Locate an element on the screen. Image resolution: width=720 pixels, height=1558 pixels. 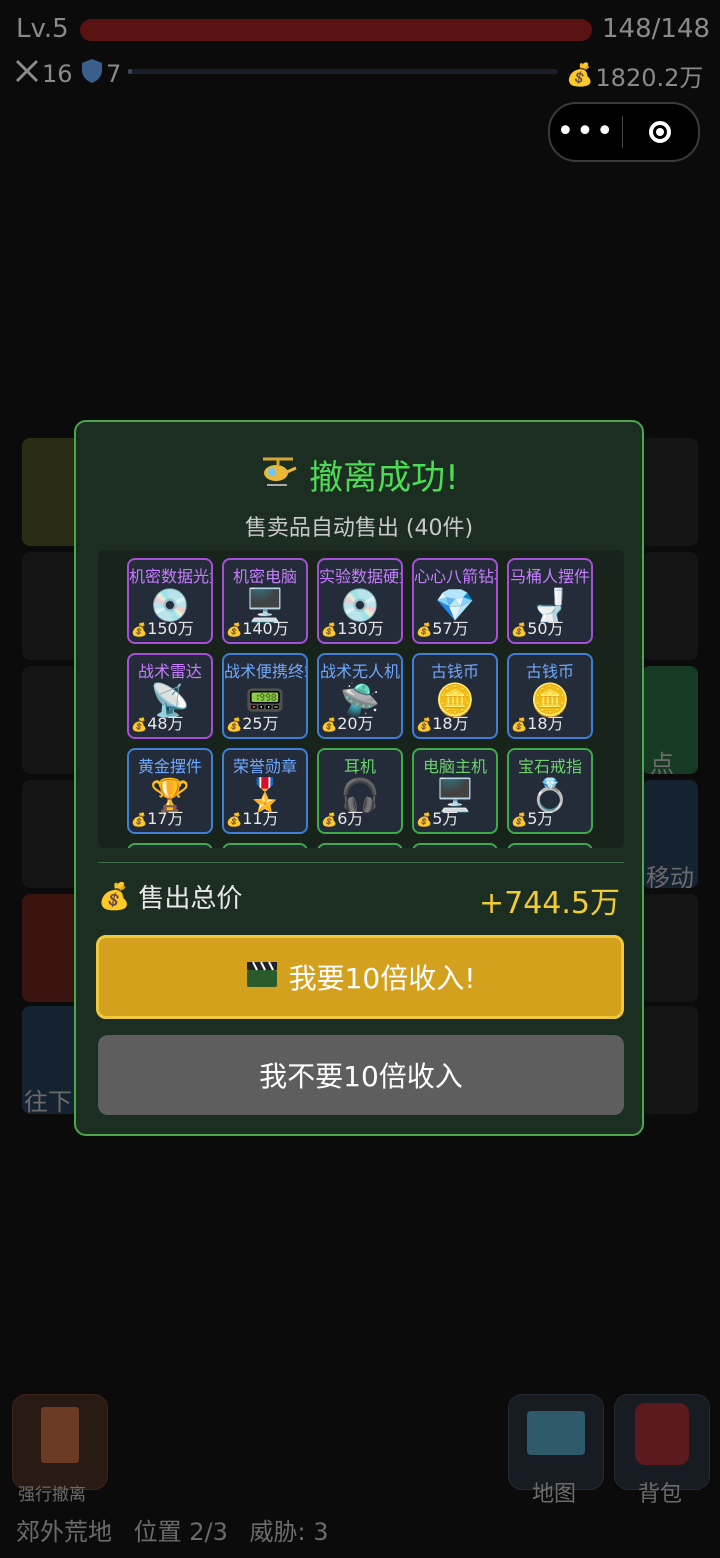
map-icon is located at coordinates (556, 1433).